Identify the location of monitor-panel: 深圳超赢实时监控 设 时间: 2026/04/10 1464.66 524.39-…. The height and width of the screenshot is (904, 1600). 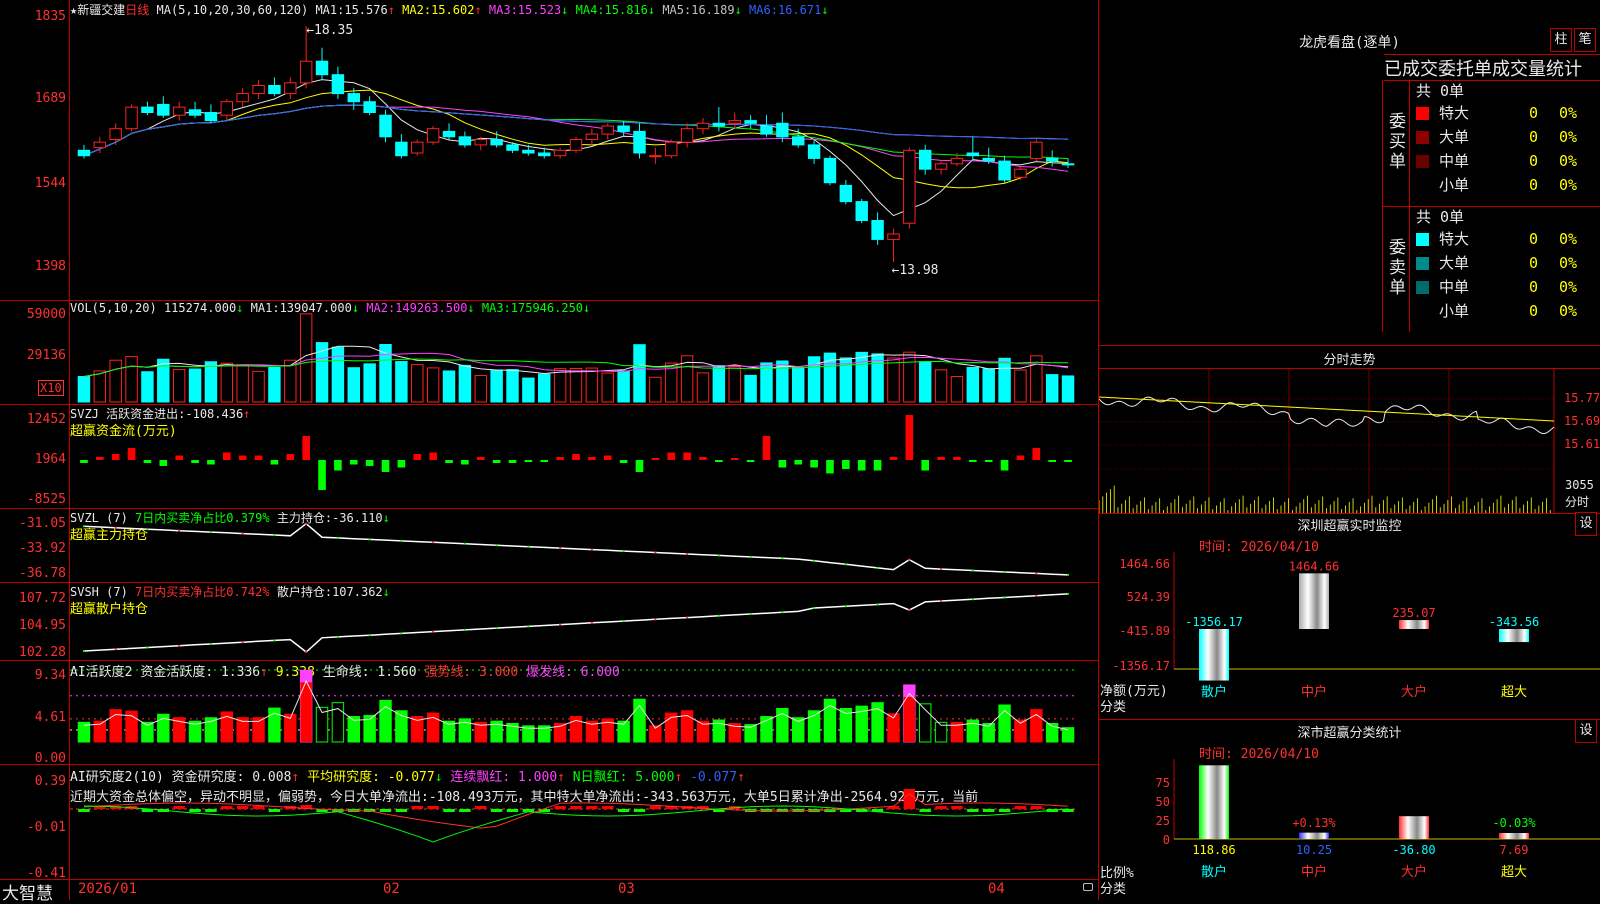
(1349, 616).